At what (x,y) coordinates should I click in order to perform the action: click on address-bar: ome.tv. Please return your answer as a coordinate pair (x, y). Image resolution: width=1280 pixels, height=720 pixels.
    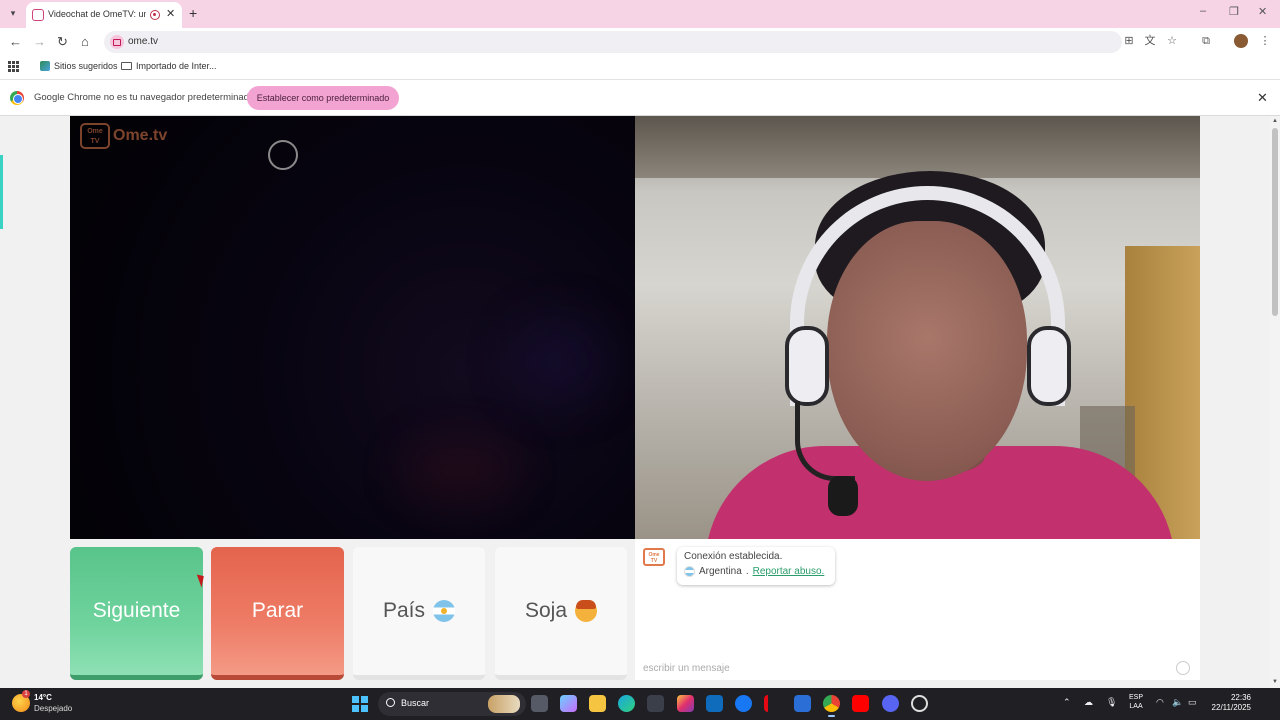
    Looking at the image, I should click on (613, 42).